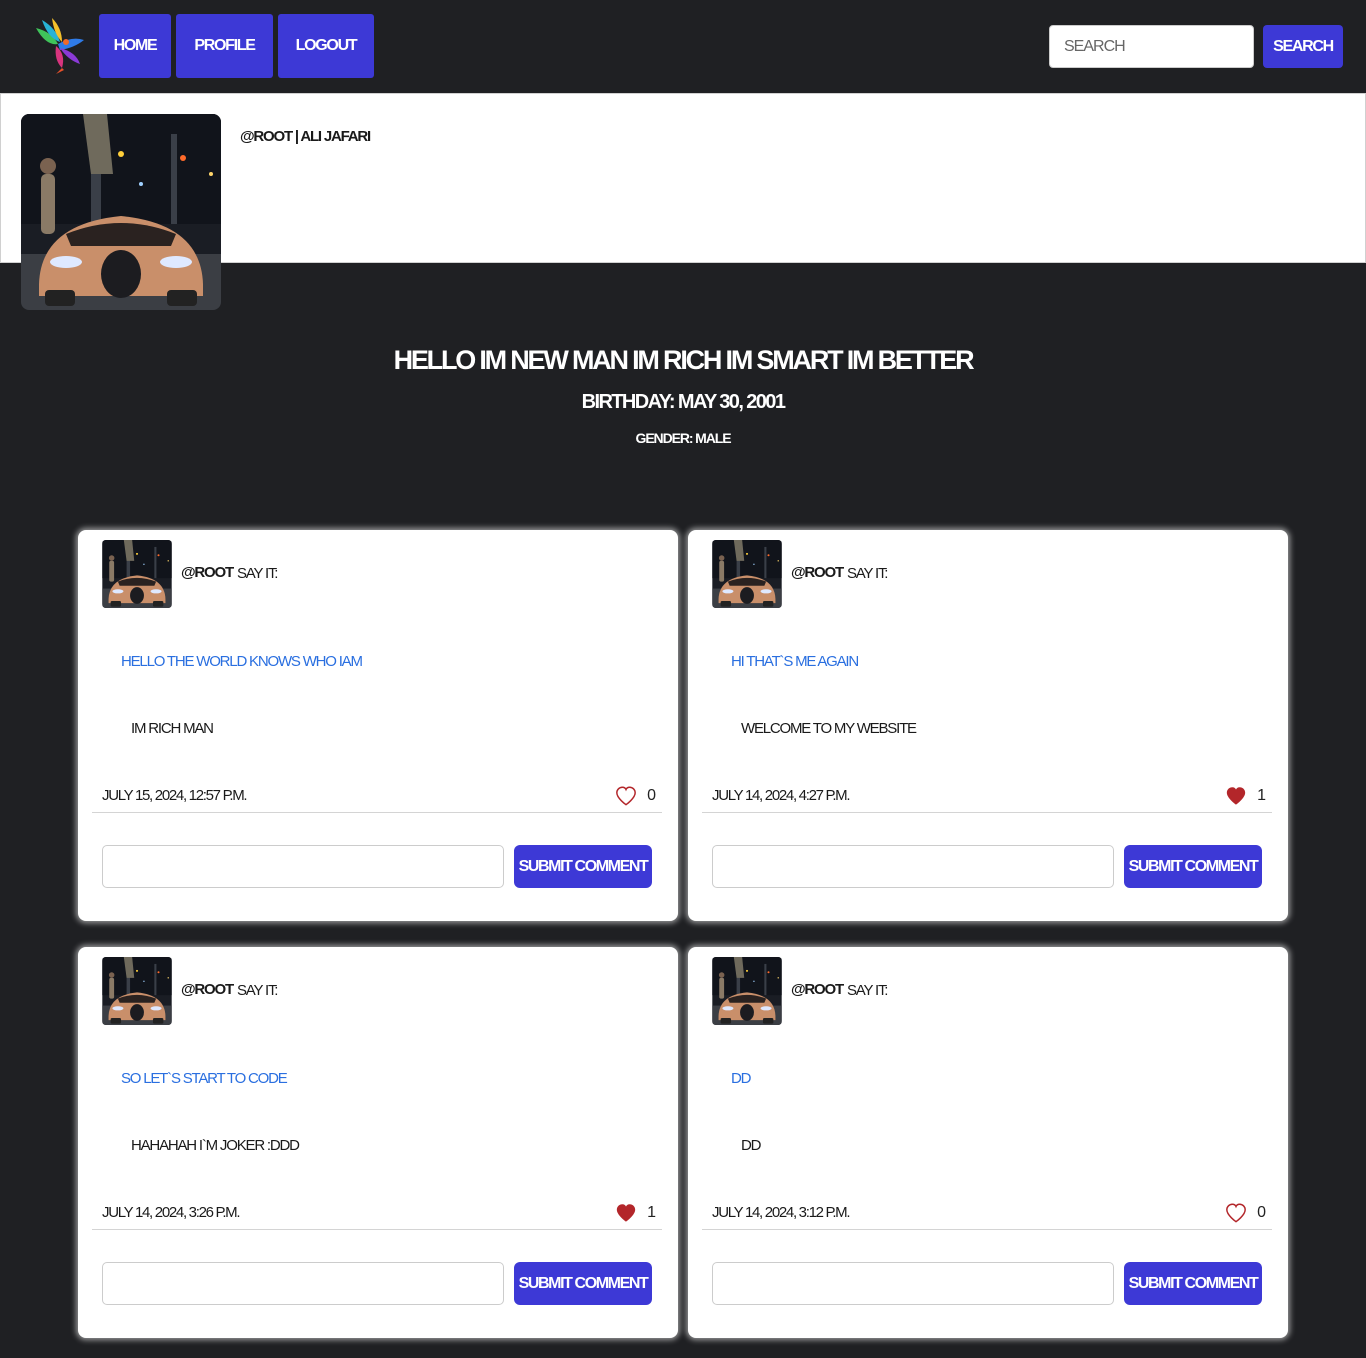 This screenshot has height=1358, width=1366. Describe the element at coordinates (121, 212) in the screenshot. I see `profile-photo` at that location.